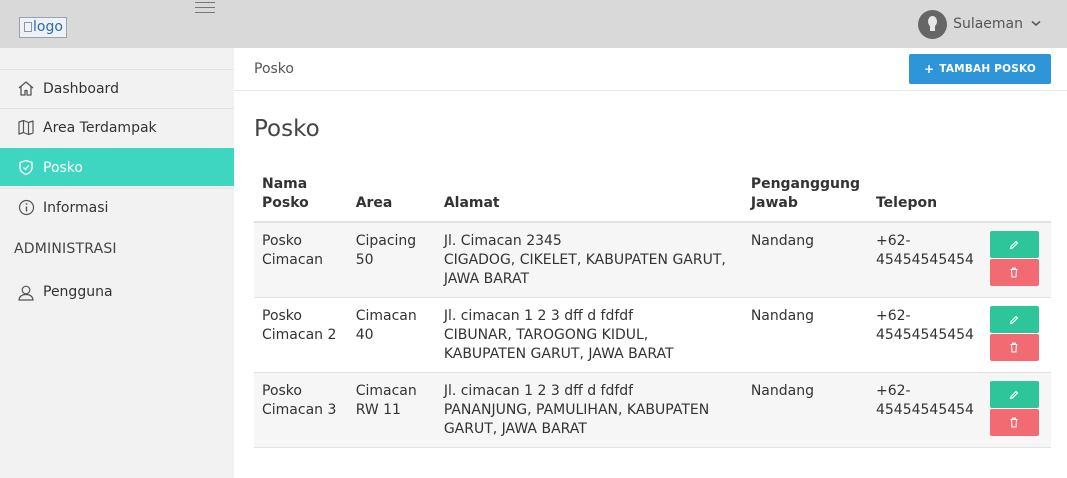  I want to click on home-icon, so click(26, 89).